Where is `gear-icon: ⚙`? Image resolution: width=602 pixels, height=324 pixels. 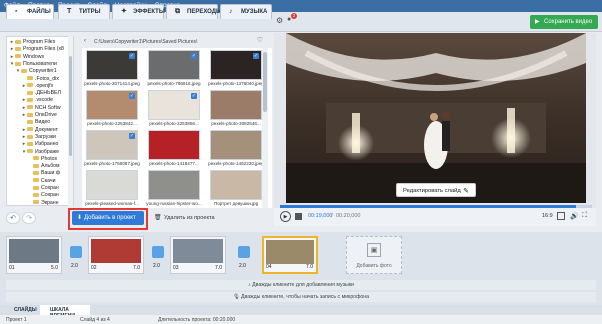
gear-icon: ⚙ is located at coordinates (279, 20).